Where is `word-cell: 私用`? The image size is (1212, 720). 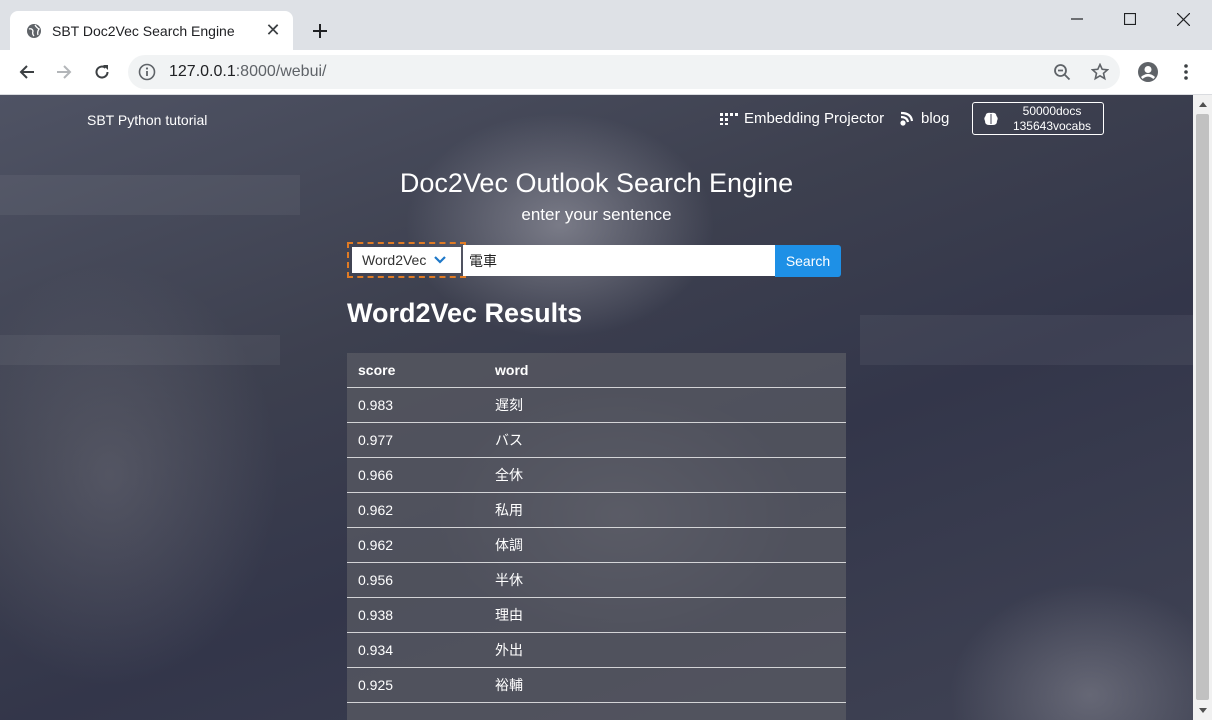 word-cell: 私用 is located at coordinates (665, 510).